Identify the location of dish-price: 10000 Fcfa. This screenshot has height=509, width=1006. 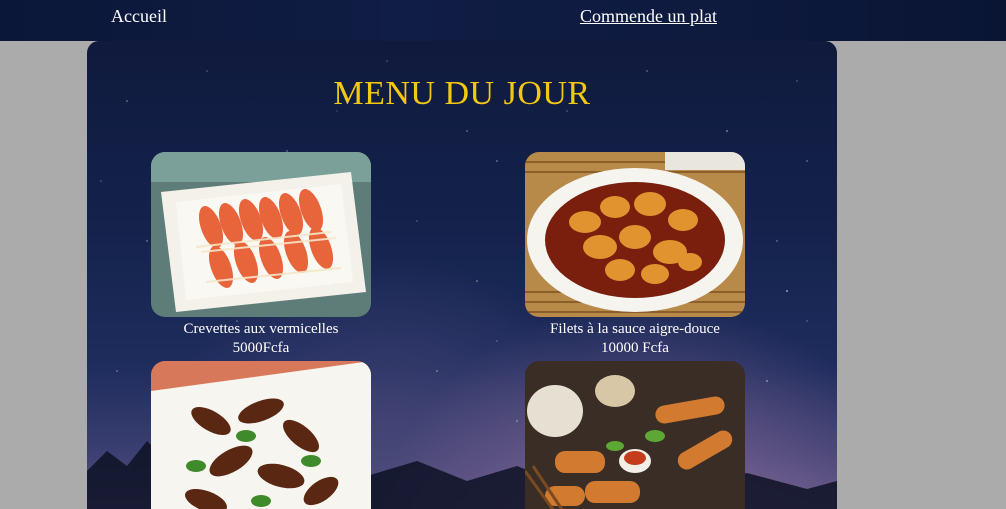
(635, 348).